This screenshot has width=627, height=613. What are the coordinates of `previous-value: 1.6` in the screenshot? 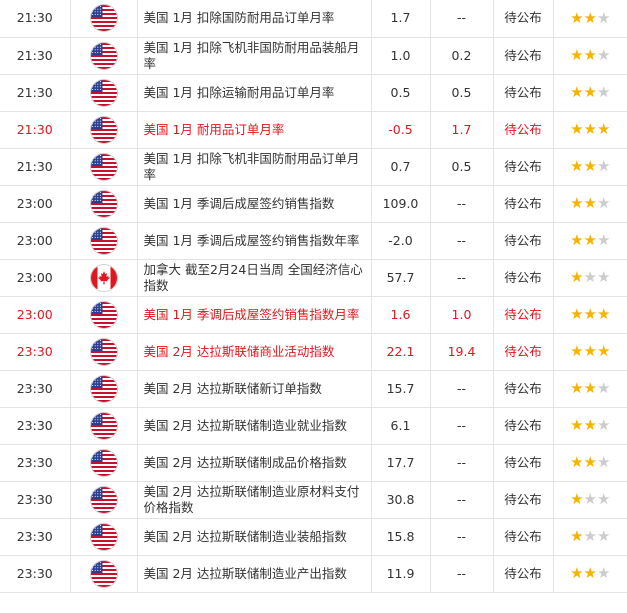 It's located at (401, 315).